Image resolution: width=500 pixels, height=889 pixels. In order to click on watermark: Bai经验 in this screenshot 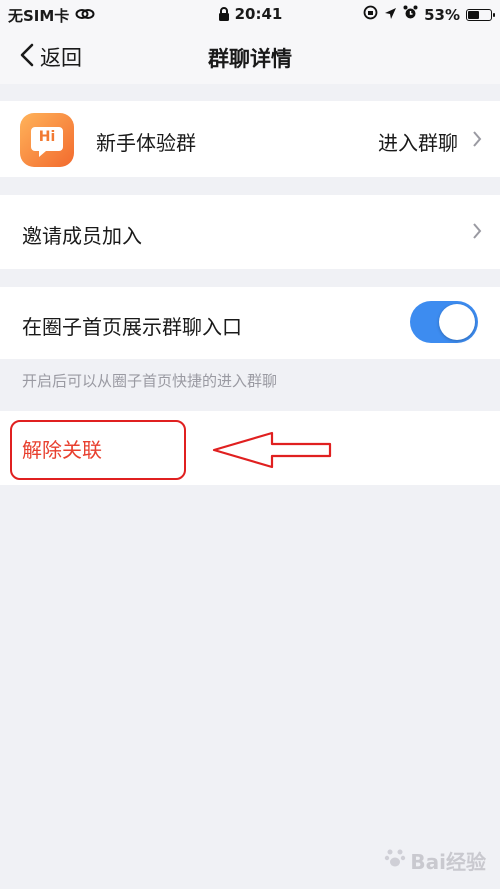, I will do `click(435, 860)`.